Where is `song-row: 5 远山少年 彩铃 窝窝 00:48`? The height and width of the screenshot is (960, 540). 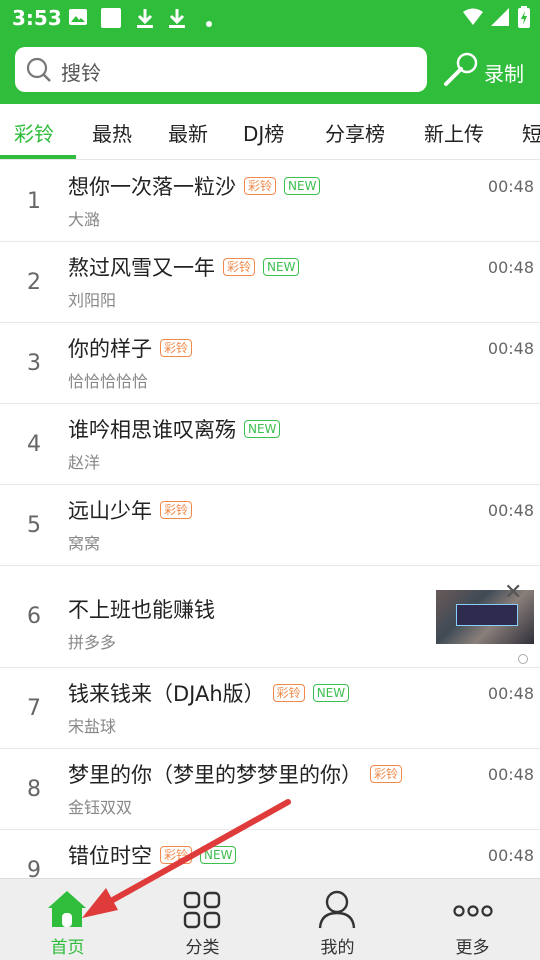
song-row: 5 远山少年 彩铃 窝窝 00:48 is located at coordinates (270, 525).